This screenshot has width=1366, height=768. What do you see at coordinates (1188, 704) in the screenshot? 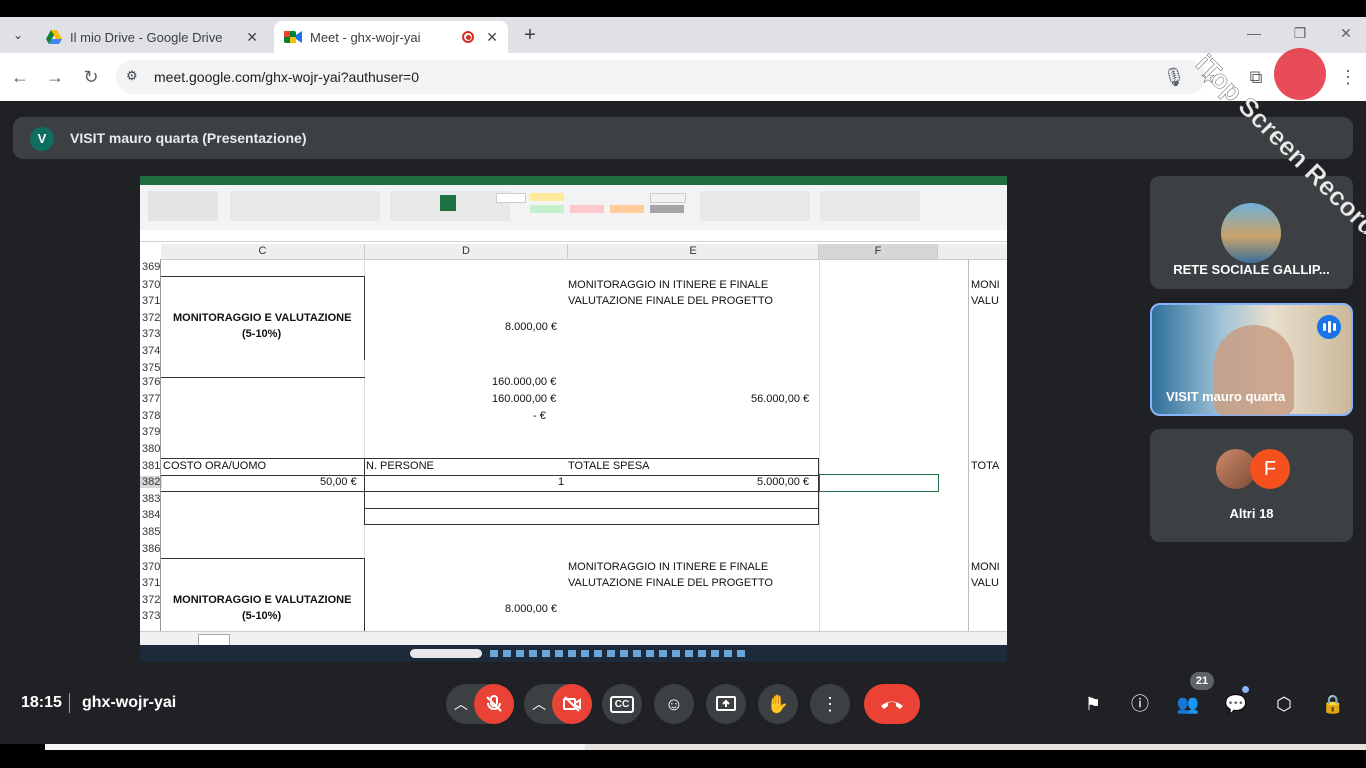
I see `people-icon: 👥` at bounding box center [1188, 704].